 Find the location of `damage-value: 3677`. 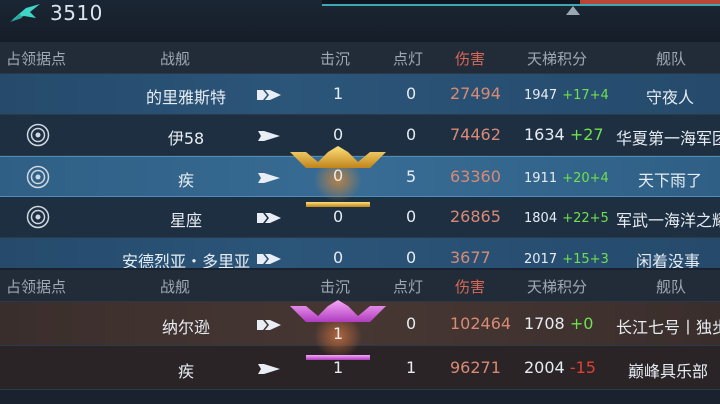

damage-value: 3677 is located at coordinates (470, 257).